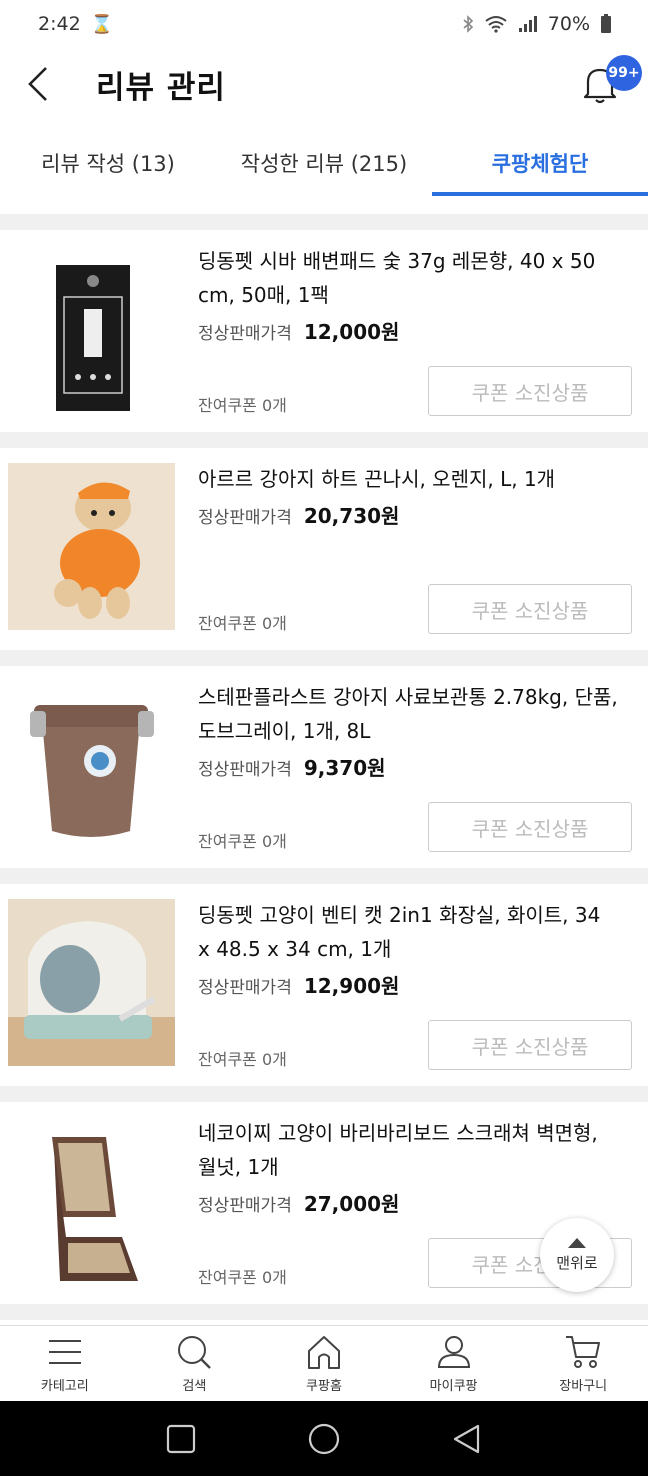 The image size is (648, 1476). I want to click on back-triangle-icon, so click(467, 1439).